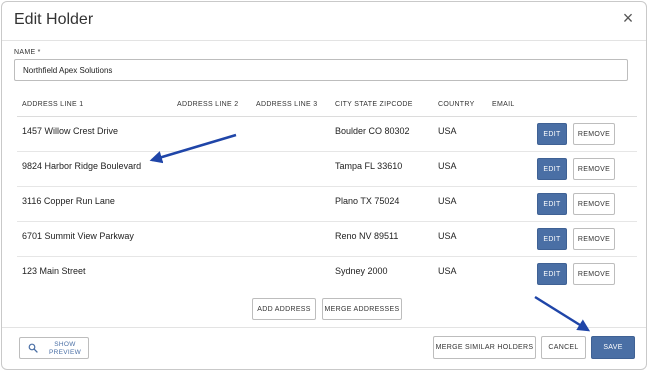 The height and width of the screenshot is (373, 650). I want to click on footer-divider, so click(324, 327).